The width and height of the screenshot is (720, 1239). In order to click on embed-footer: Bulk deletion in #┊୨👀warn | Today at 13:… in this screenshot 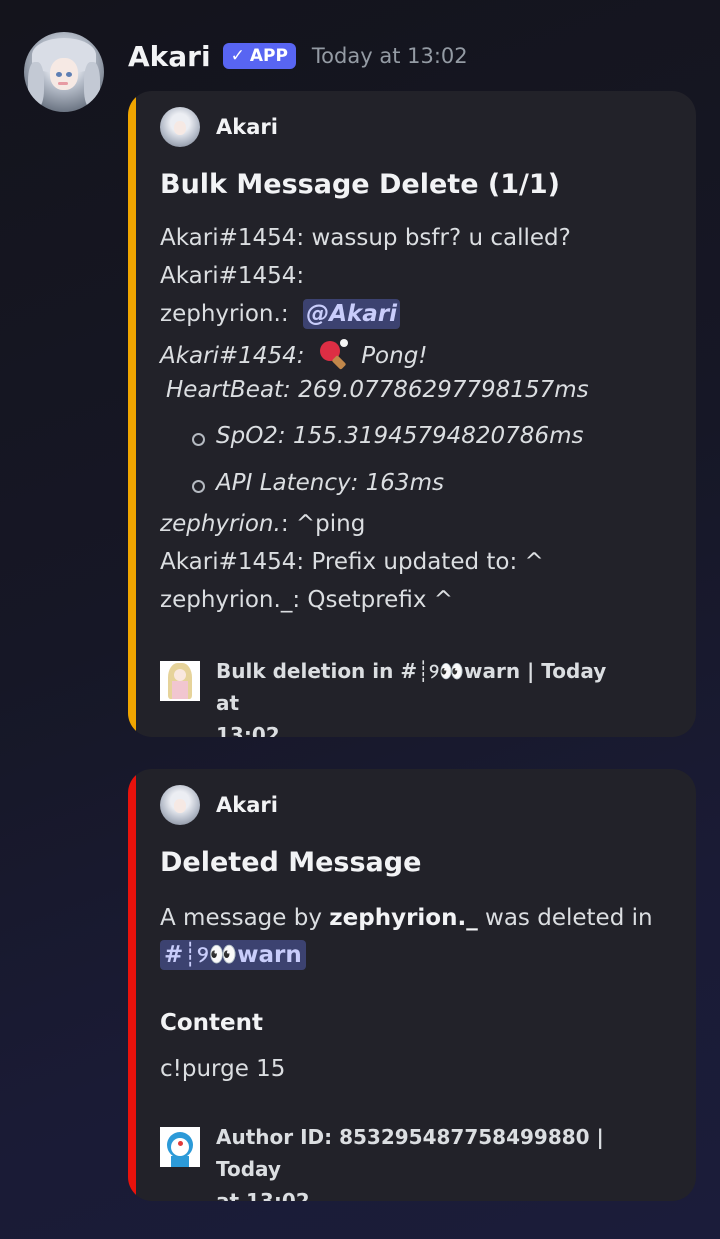, I will do `click(398, 696)`.